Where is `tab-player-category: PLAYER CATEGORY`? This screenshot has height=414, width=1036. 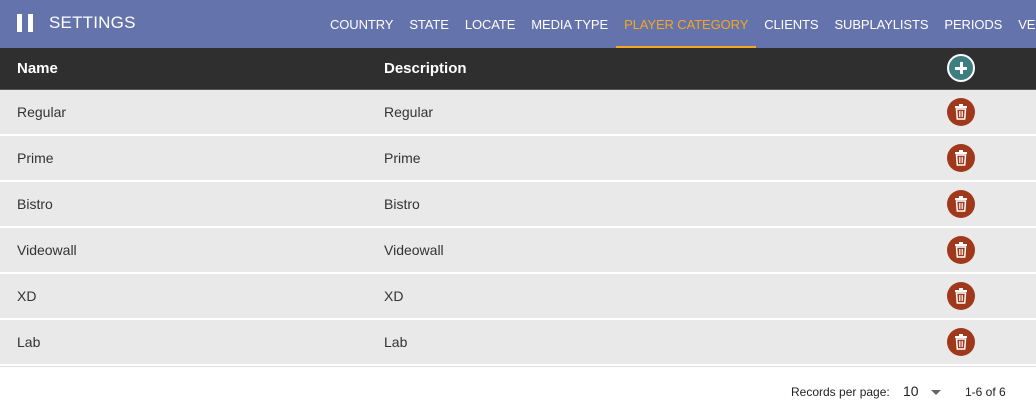
tab-player-category: PLAYER CATEGORY is located at coordinates (686, 24).